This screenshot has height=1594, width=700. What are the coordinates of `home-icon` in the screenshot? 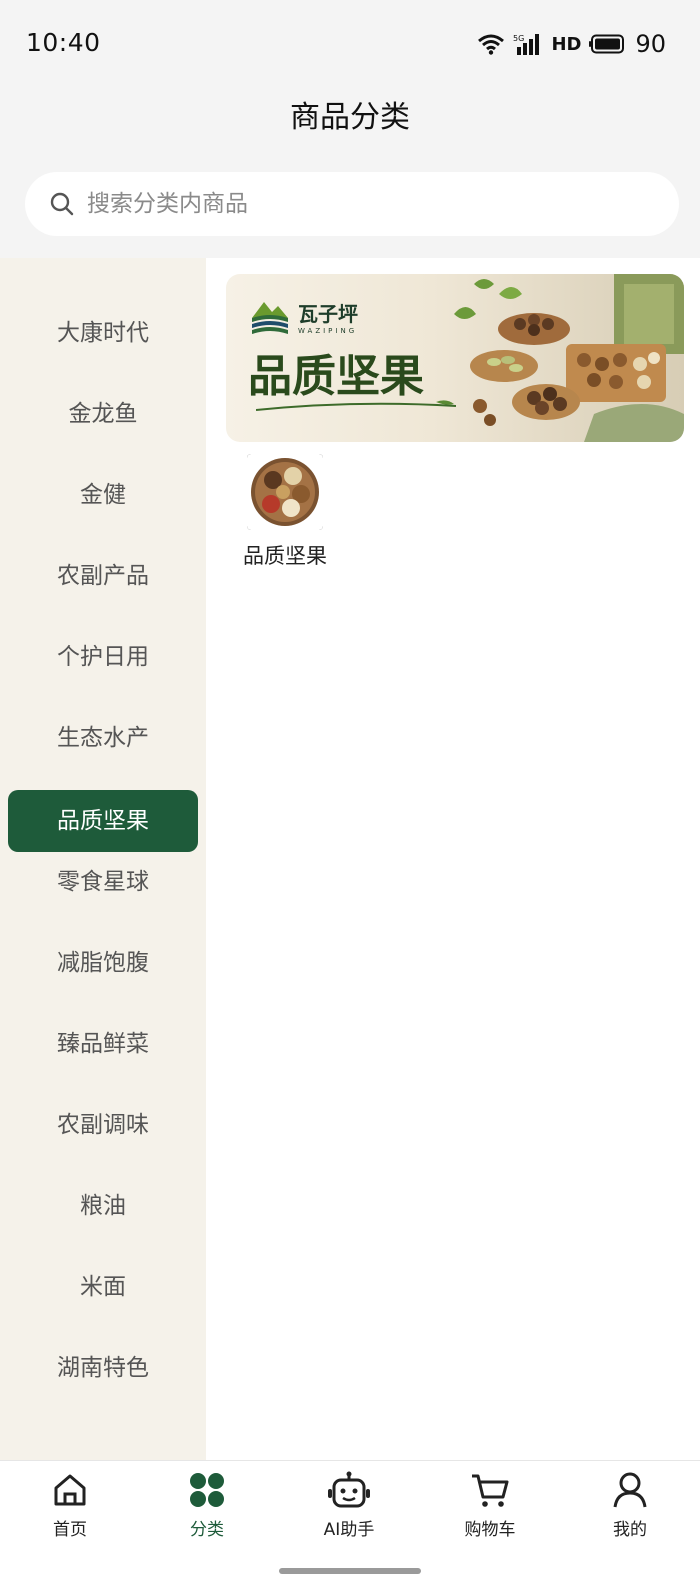 It's located at (70, 1490).